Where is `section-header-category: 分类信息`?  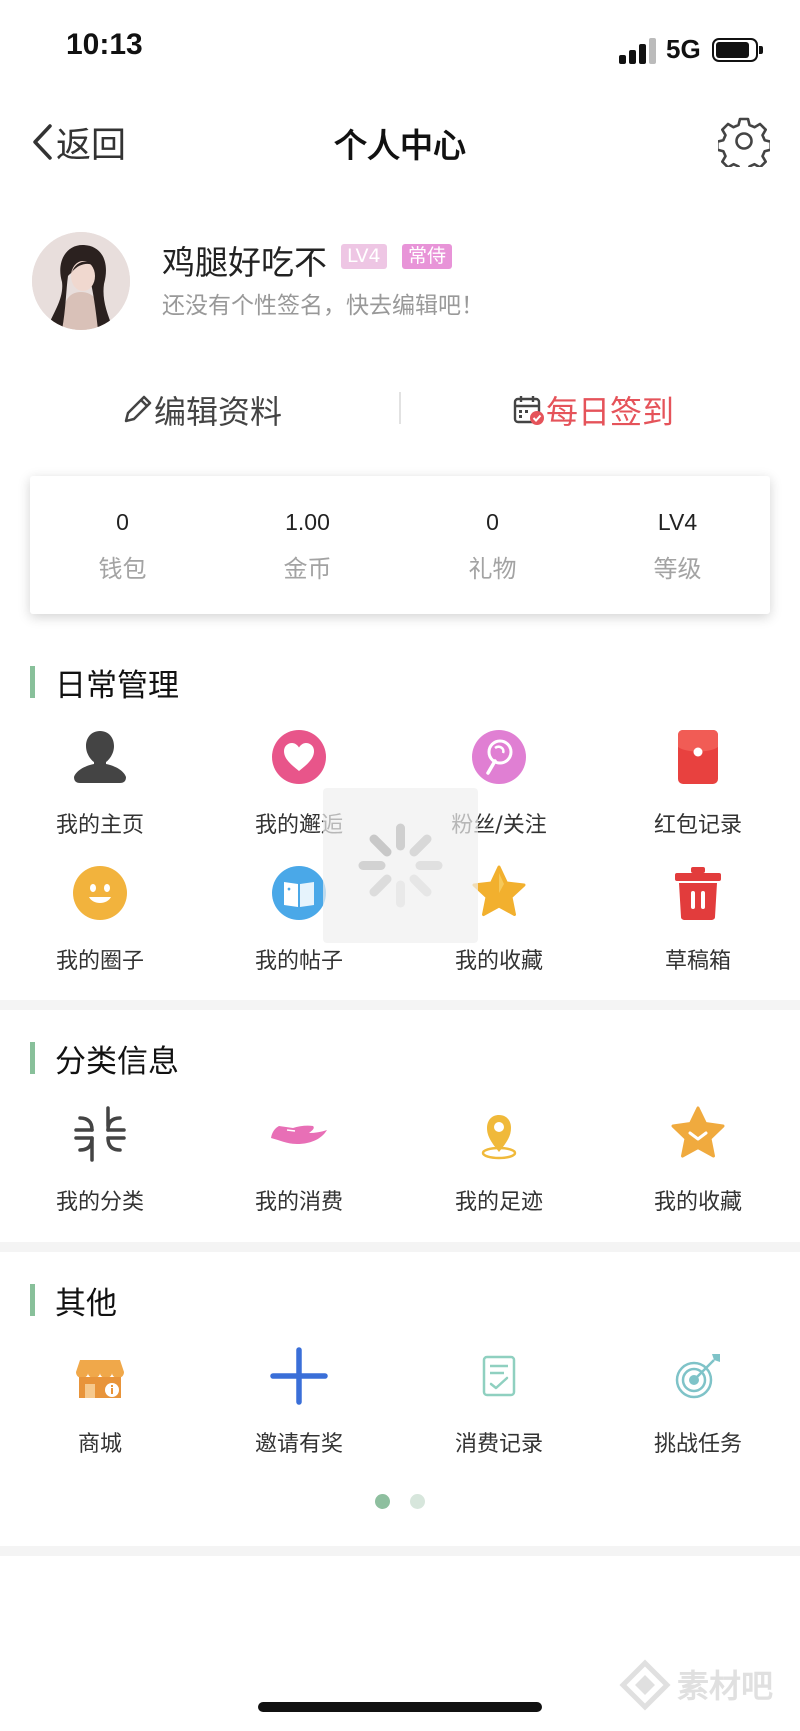
section-header-category: 分类信息 is located at coordinates (104, 1060).